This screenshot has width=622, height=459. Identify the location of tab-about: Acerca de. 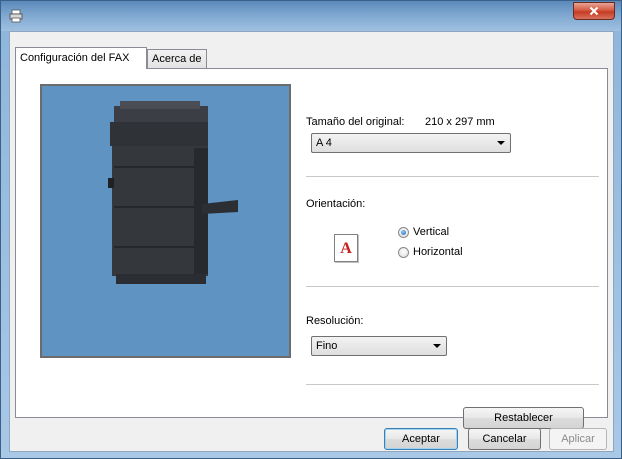
(177, 58).